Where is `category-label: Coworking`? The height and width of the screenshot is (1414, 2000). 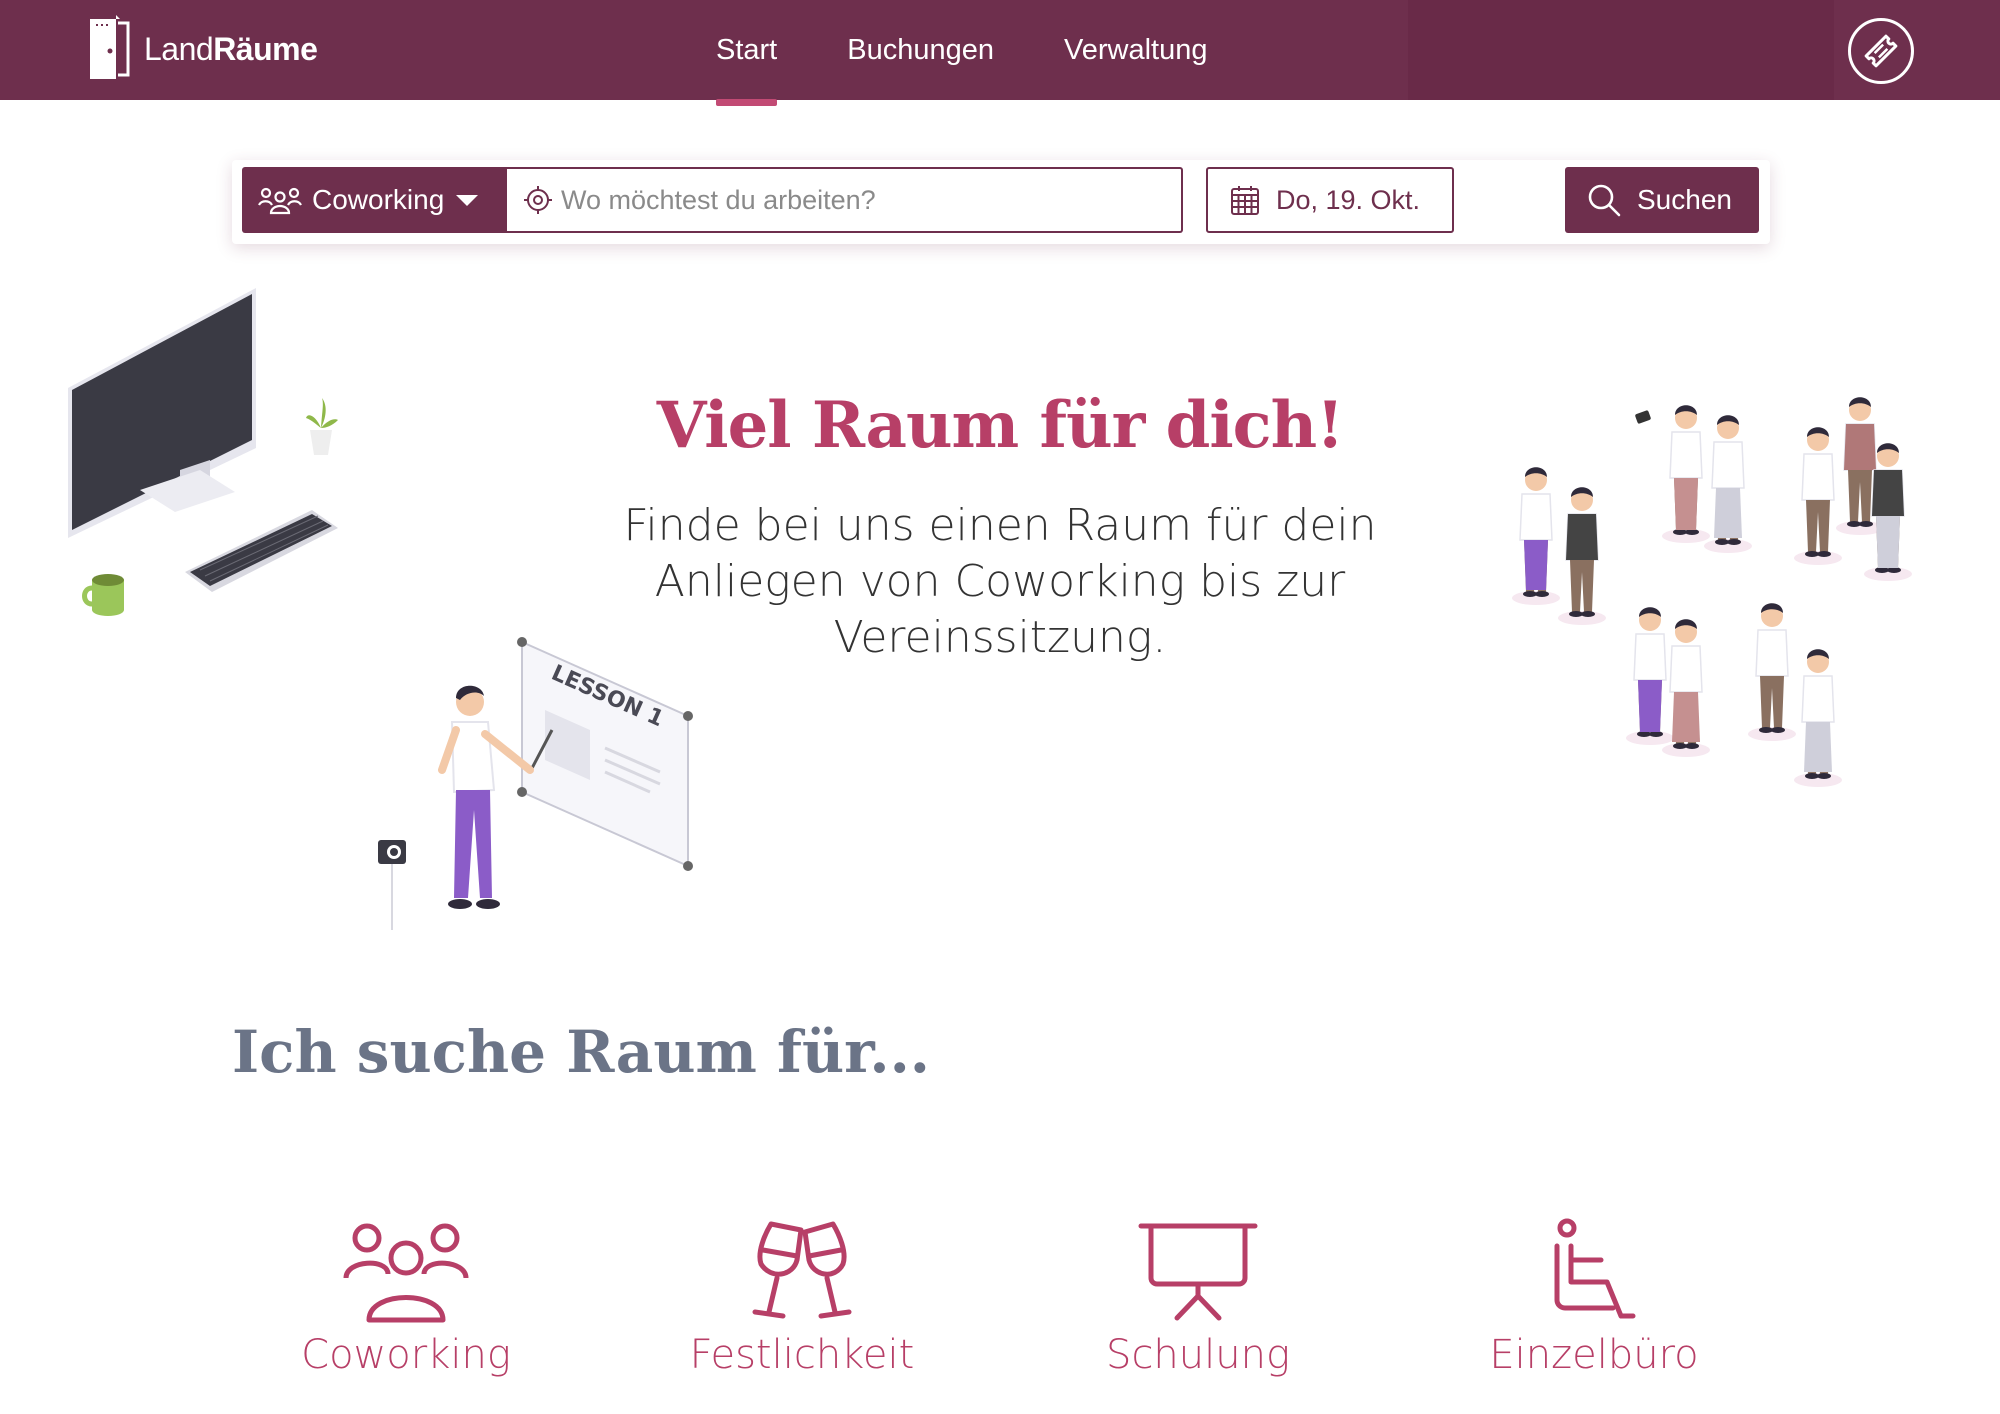 category-label: Coworking is located at coordinates (406, 1355).